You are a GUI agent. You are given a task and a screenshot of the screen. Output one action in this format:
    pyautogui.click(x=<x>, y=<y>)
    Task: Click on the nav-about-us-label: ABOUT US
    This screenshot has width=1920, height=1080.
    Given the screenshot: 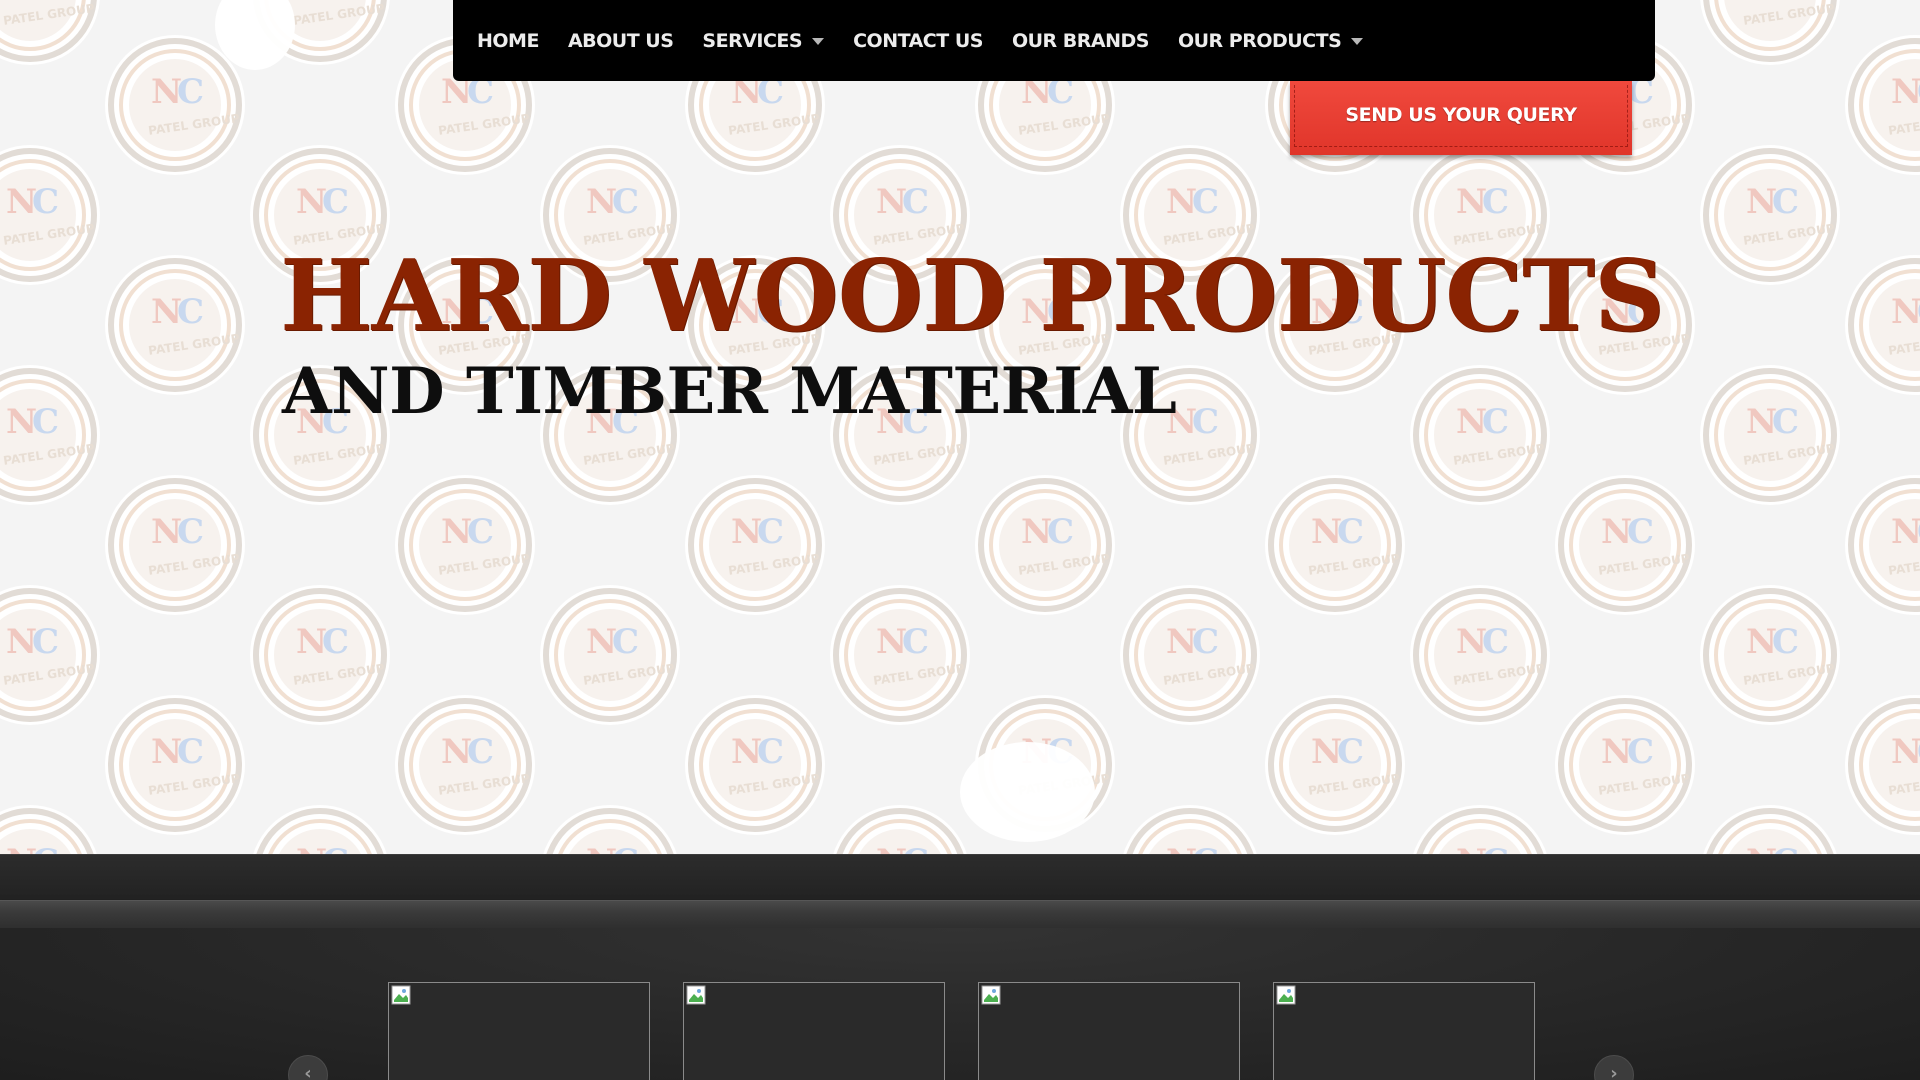 What is the action you would take?
    pyautogui.click(x=620, y=40)
    